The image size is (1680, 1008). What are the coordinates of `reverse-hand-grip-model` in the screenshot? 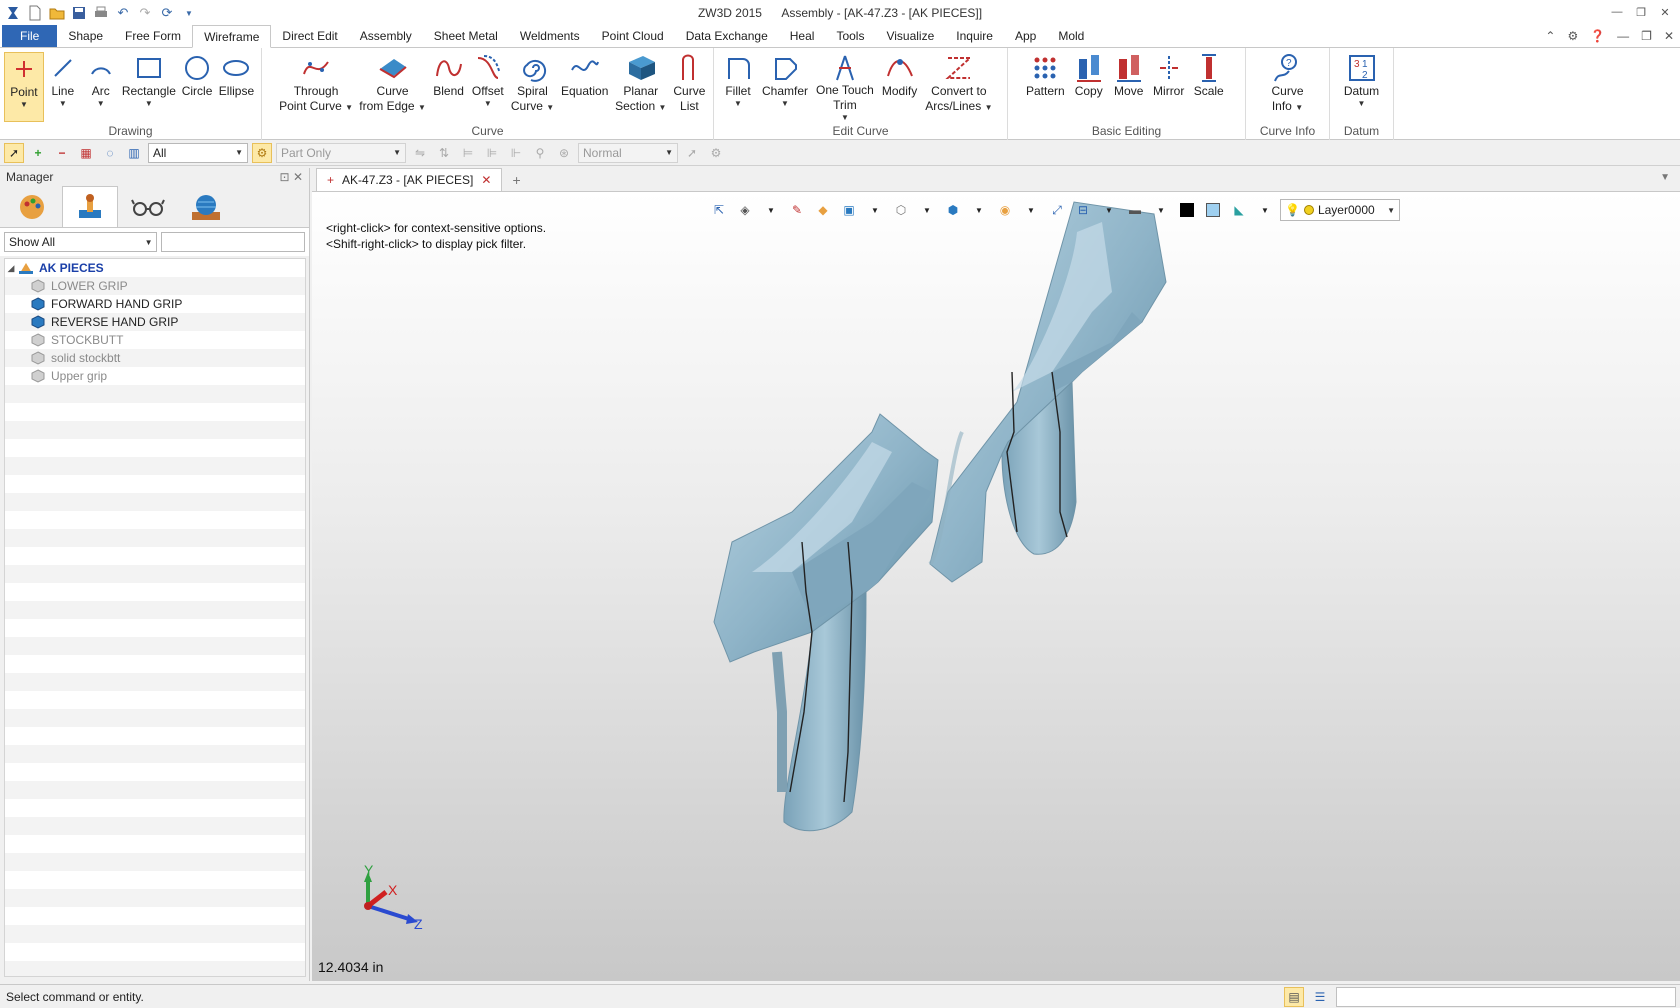 It's located at (1047, 392).